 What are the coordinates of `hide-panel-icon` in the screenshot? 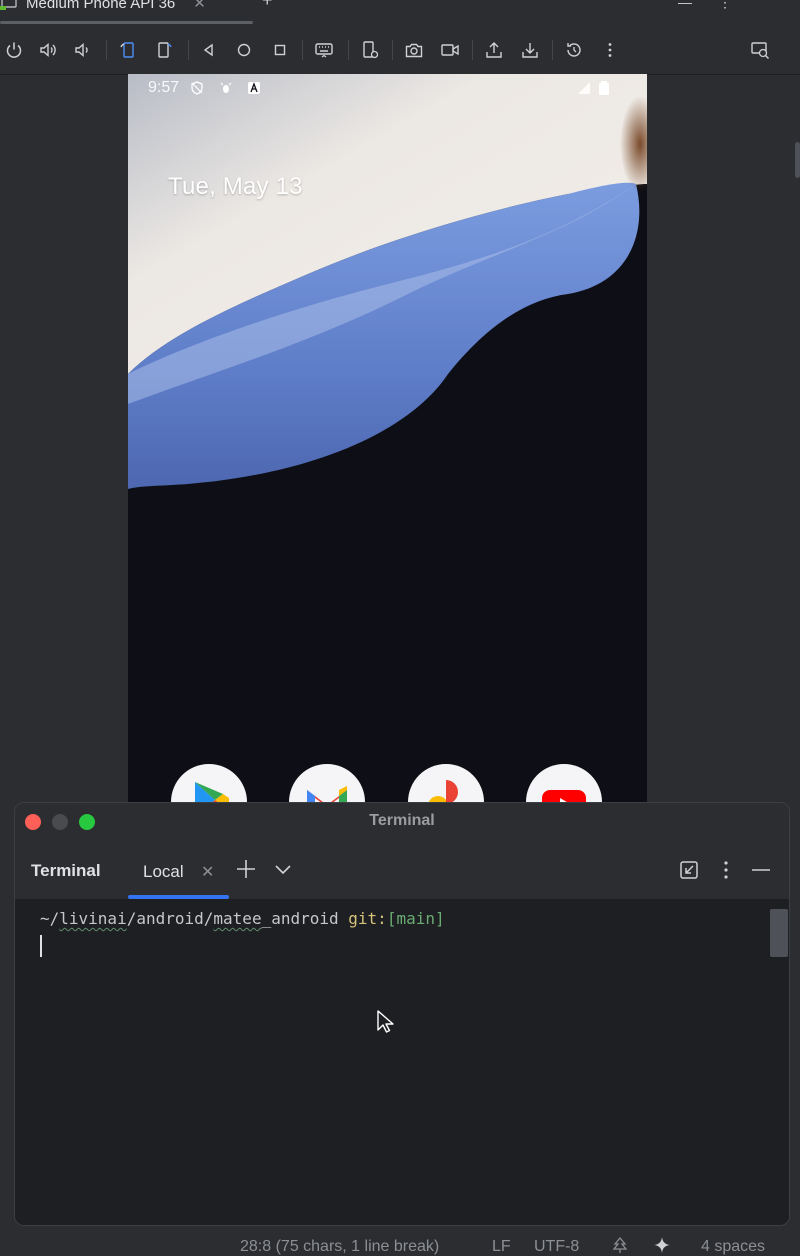 It's located at (761, 870).